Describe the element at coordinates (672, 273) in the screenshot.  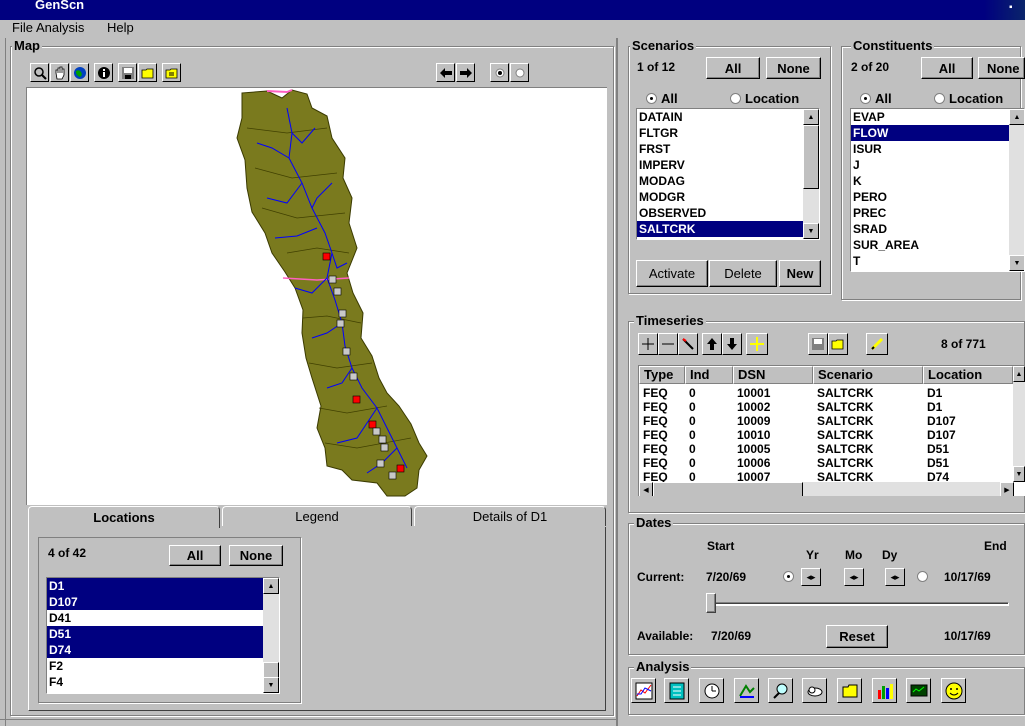
I see `activate-button: Activate` at that location.